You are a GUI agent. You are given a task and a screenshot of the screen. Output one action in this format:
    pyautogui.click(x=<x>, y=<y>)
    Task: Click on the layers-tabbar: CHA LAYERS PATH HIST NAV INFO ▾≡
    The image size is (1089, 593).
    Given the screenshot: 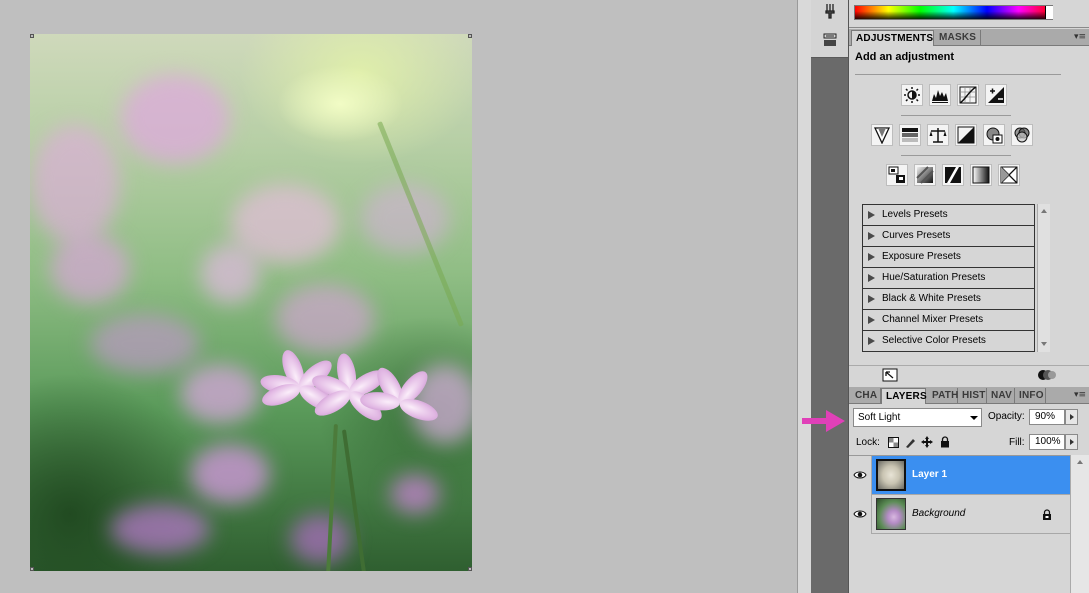 What is the action you would take?
    pyautogui.click(x=969, y=395)
    